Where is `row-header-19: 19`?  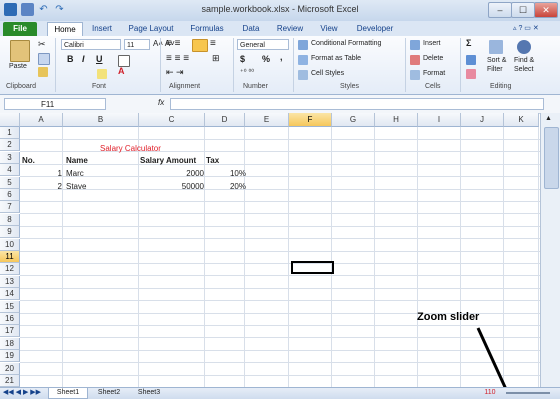 row-header-19: 19 is located at coordinates (10, 356).